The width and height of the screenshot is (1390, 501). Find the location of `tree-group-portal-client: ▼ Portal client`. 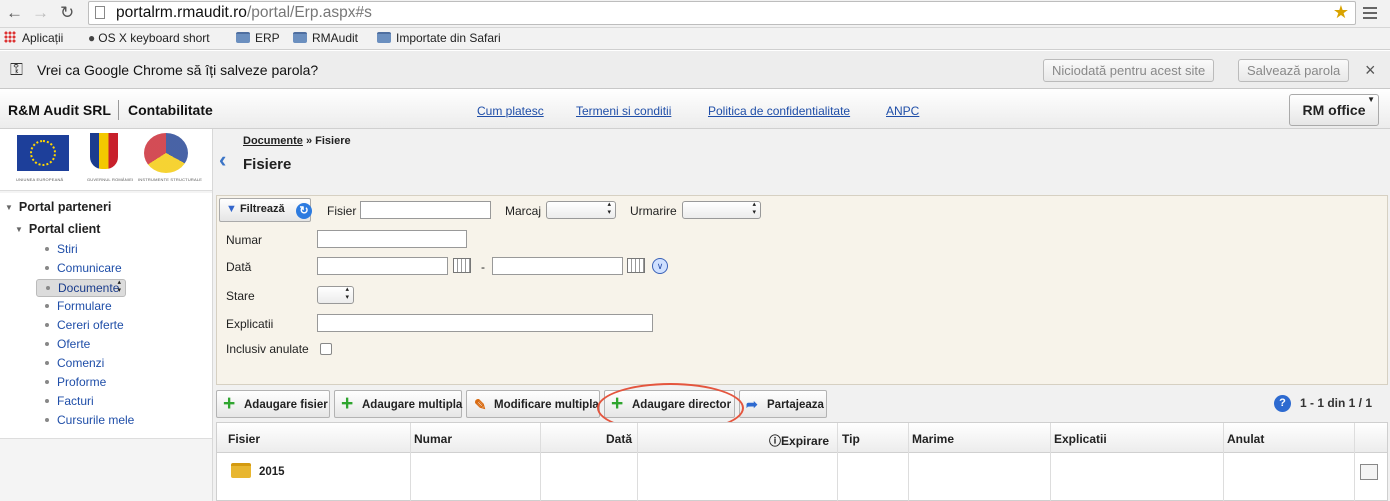

tree-group-portal-client: ▼ Portal client is located at coordinates (57, 229).